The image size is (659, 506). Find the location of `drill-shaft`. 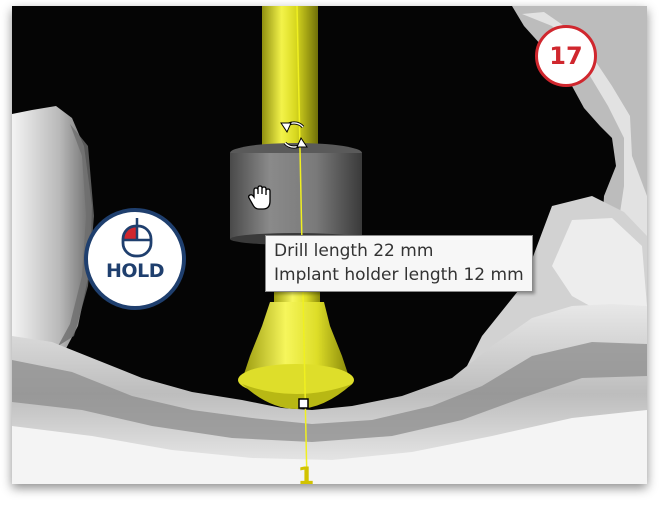

drill-shaft is located at coordinates (290, 79).